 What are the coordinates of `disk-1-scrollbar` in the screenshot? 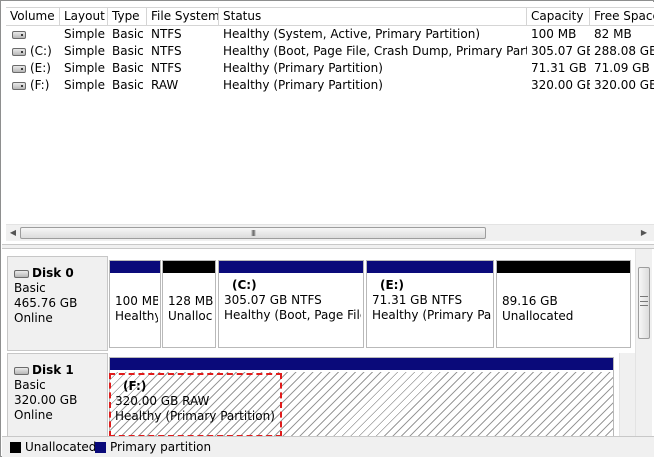 It's located at (627, 394).